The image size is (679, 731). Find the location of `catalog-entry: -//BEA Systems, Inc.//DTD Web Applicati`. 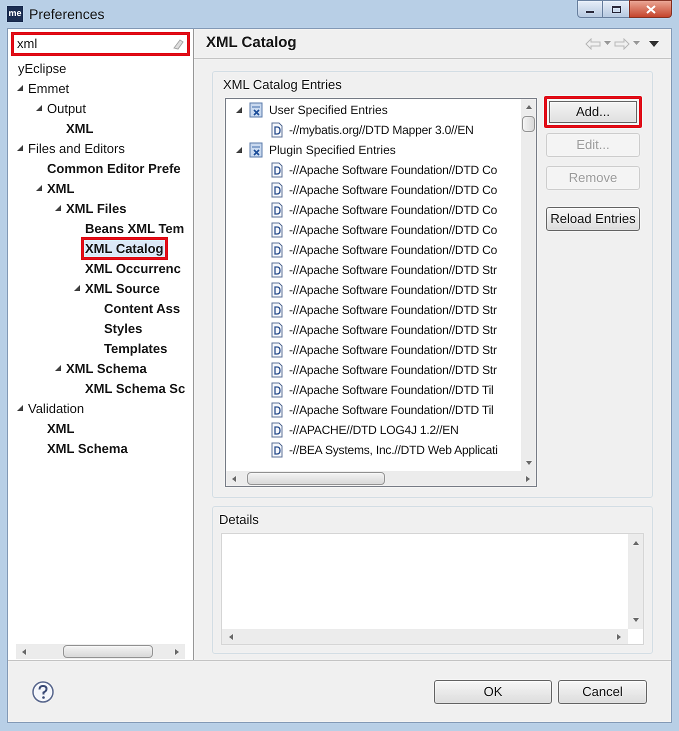

catalog-entry: -//BEA Systems, Inc.//DTD Web Applicati is located at coordinates (393, 449).